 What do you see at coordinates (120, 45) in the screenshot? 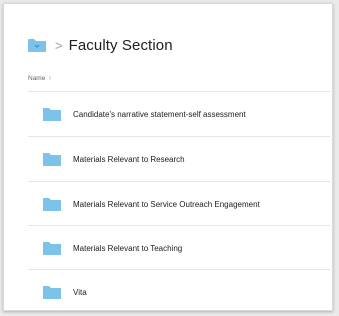
I see `page-title: Faculty Section` at bounding box center [120, 45].